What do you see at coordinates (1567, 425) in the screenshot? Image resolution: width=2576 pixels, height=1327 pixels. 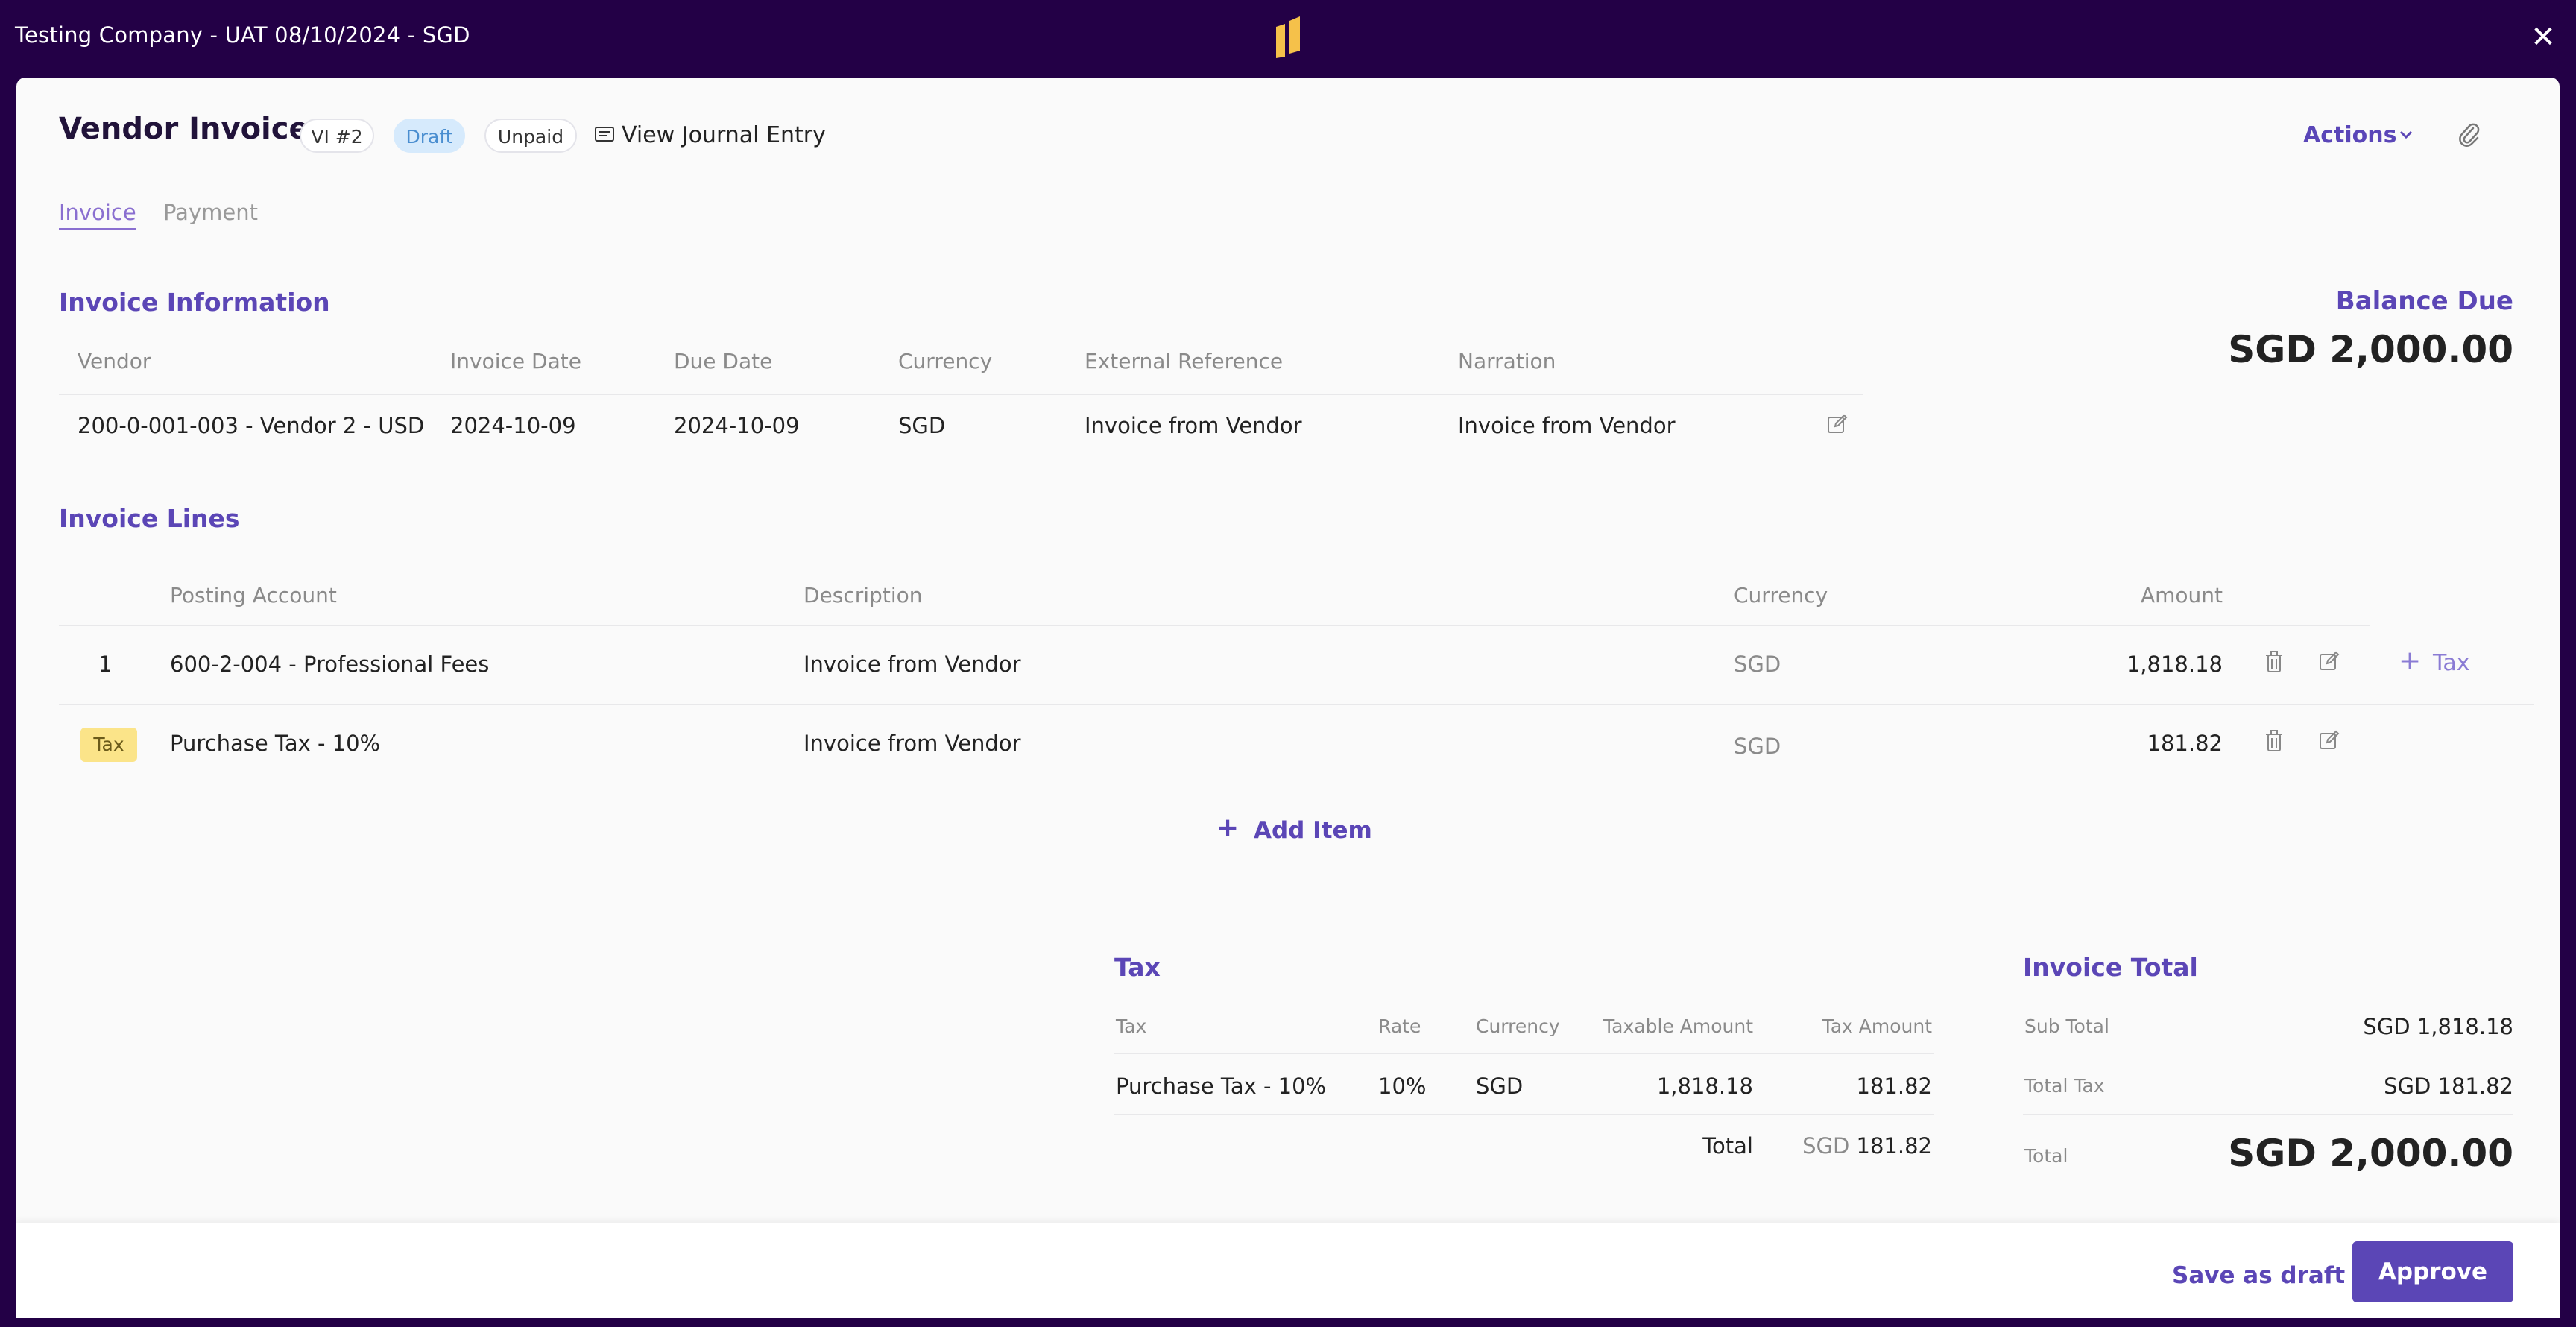 I see `narration-value: Invoice from Vendor` at bounding box center [1567, 425].